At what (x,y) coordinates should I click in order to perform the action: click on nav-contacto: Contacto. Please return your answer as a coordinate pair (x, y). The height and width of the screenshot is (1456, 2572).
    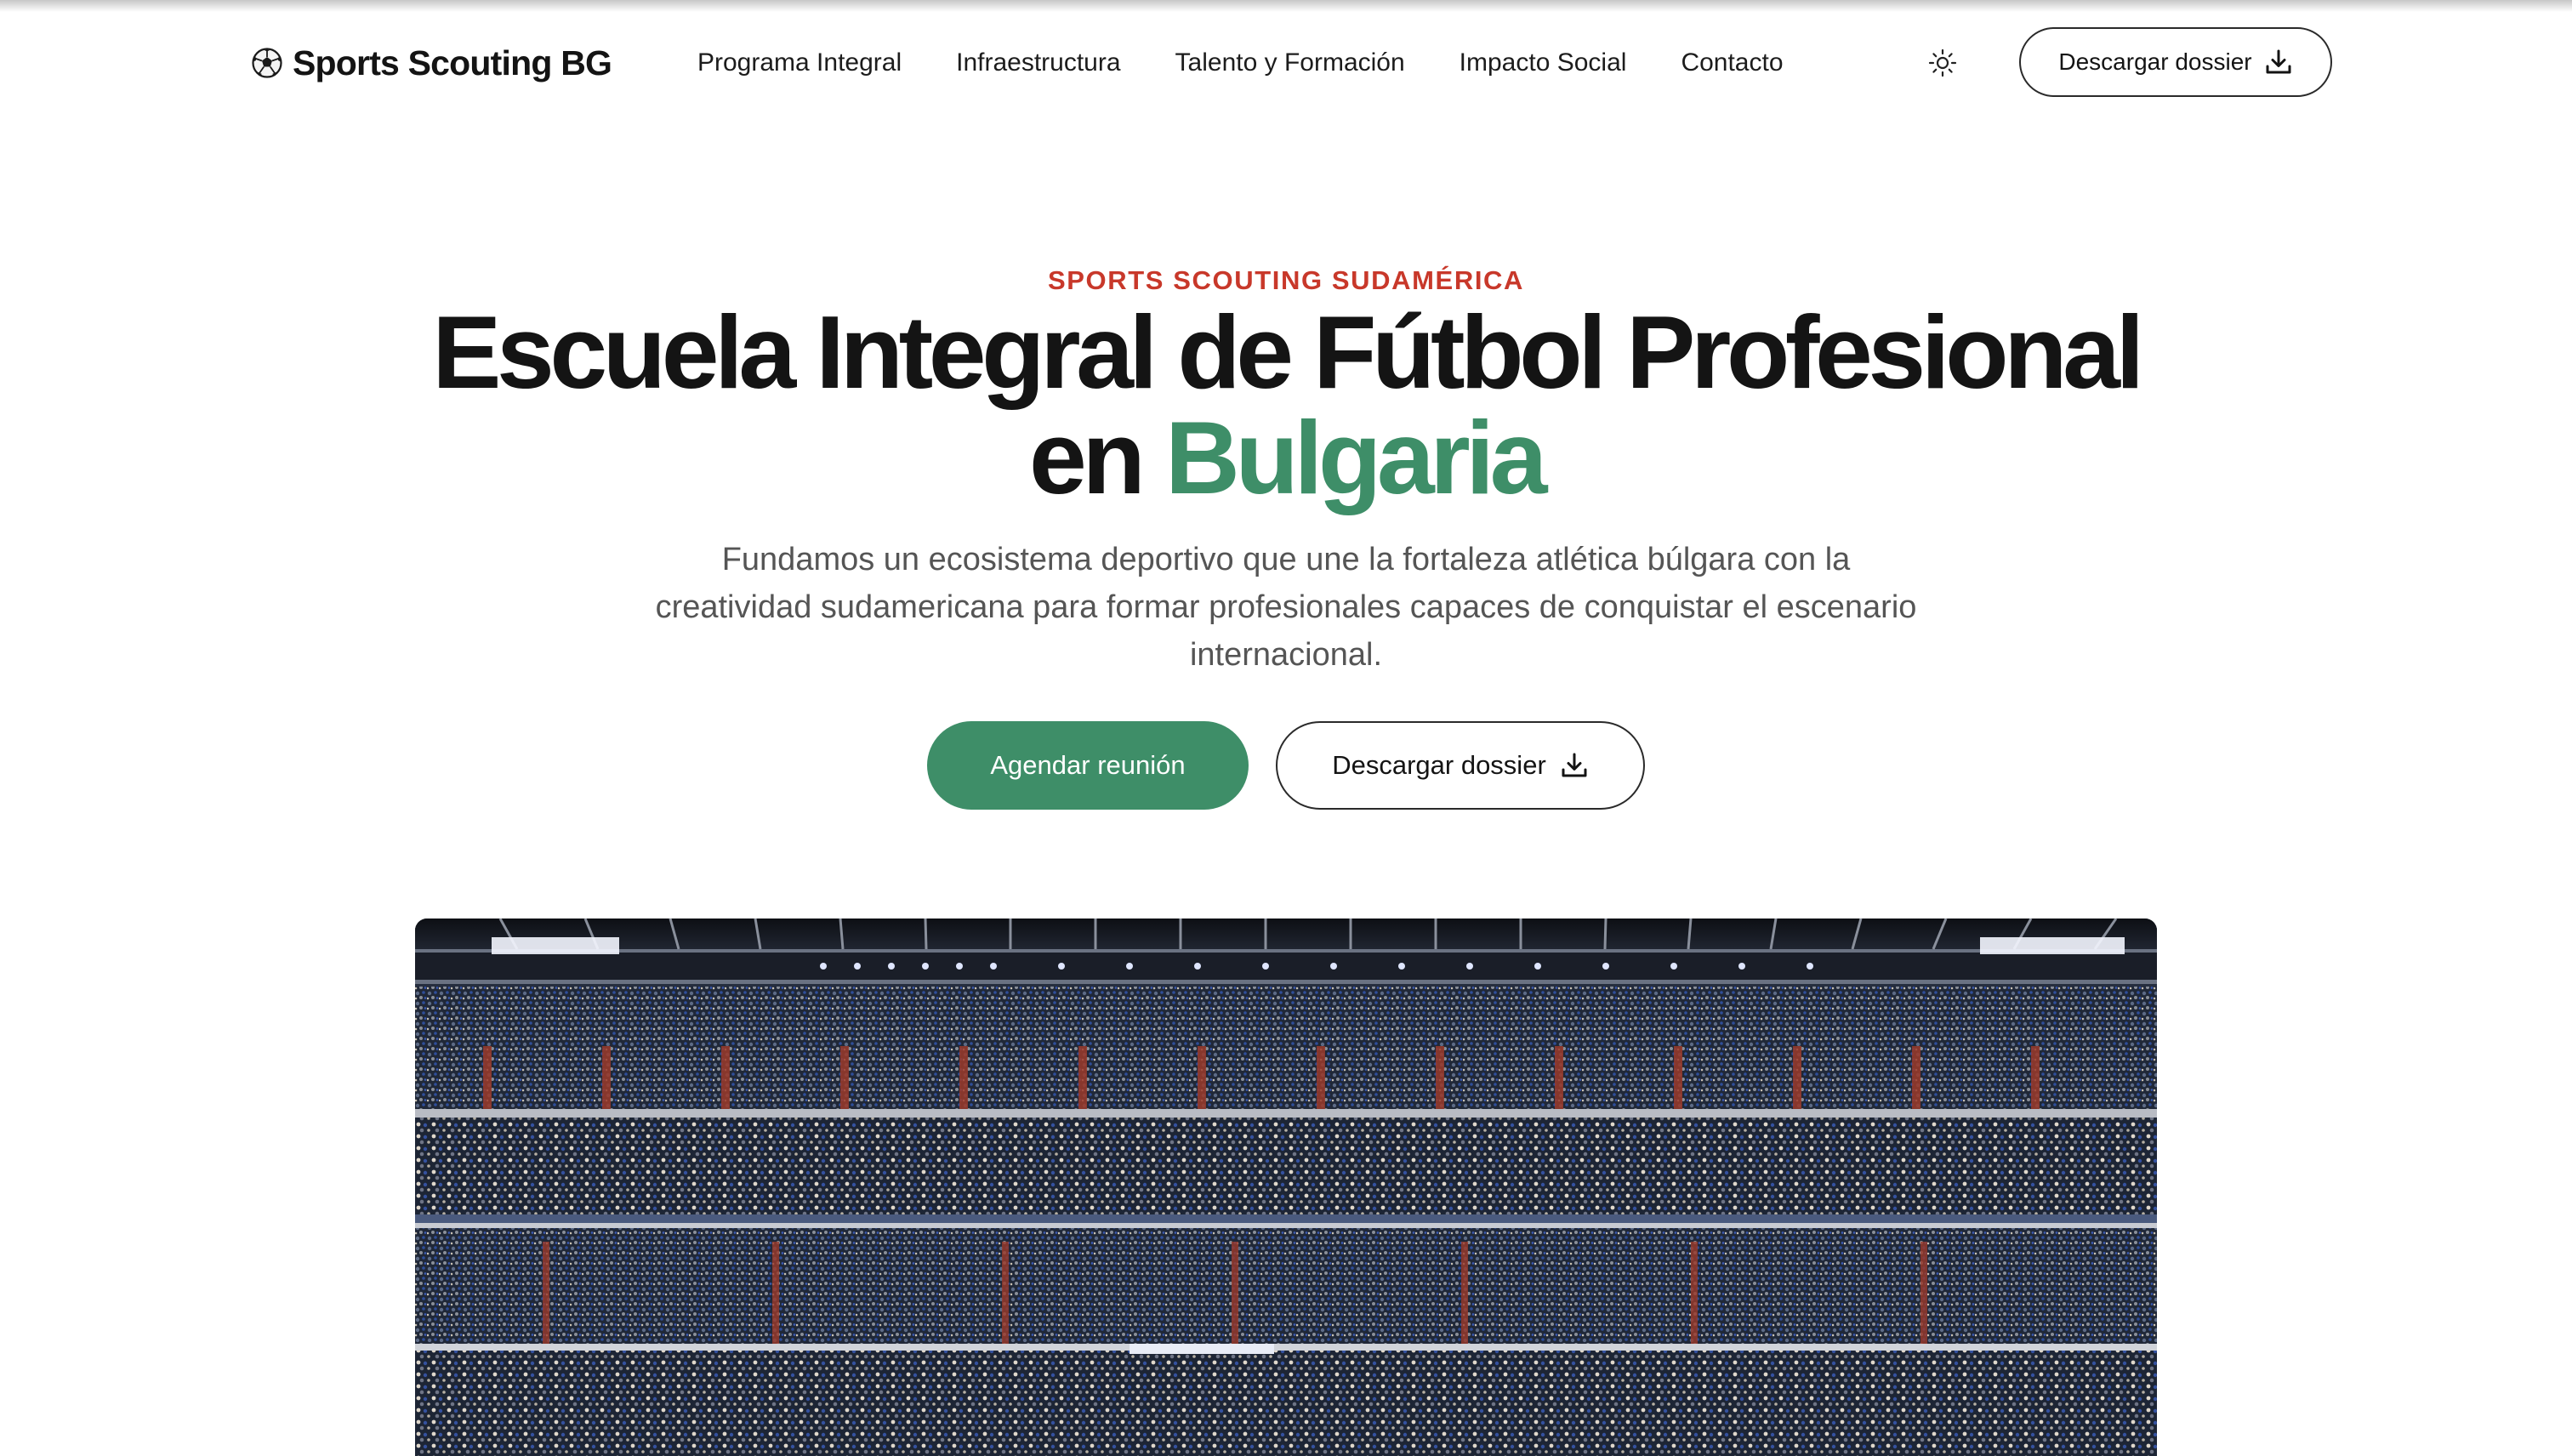
    Looking at the image, I should click on (1732, 62).